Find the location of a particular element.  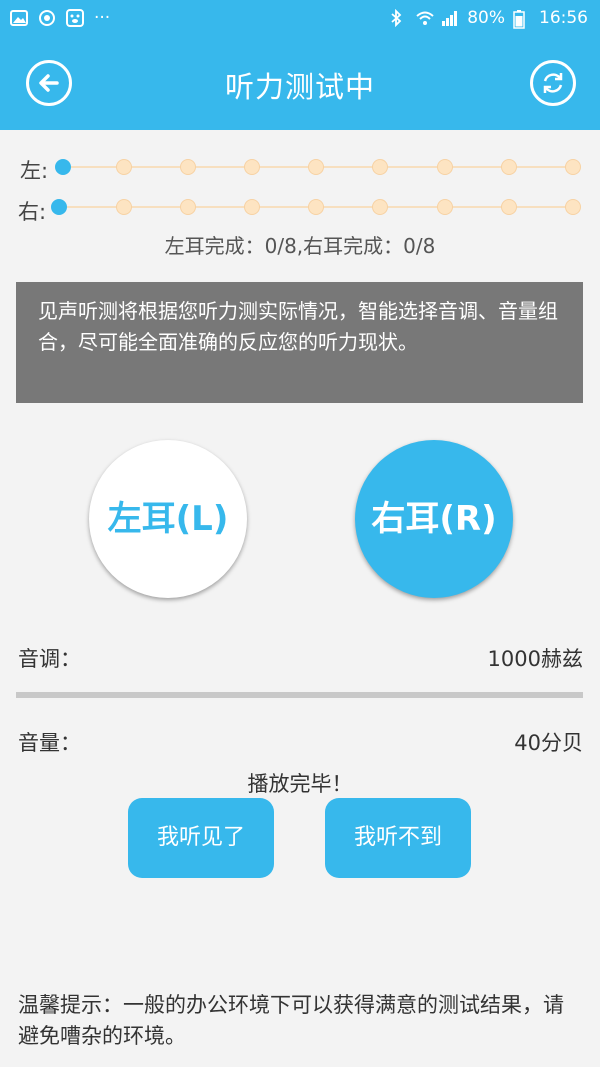

tone-value: 1000赫兹 is located at coordinates (535, 659).